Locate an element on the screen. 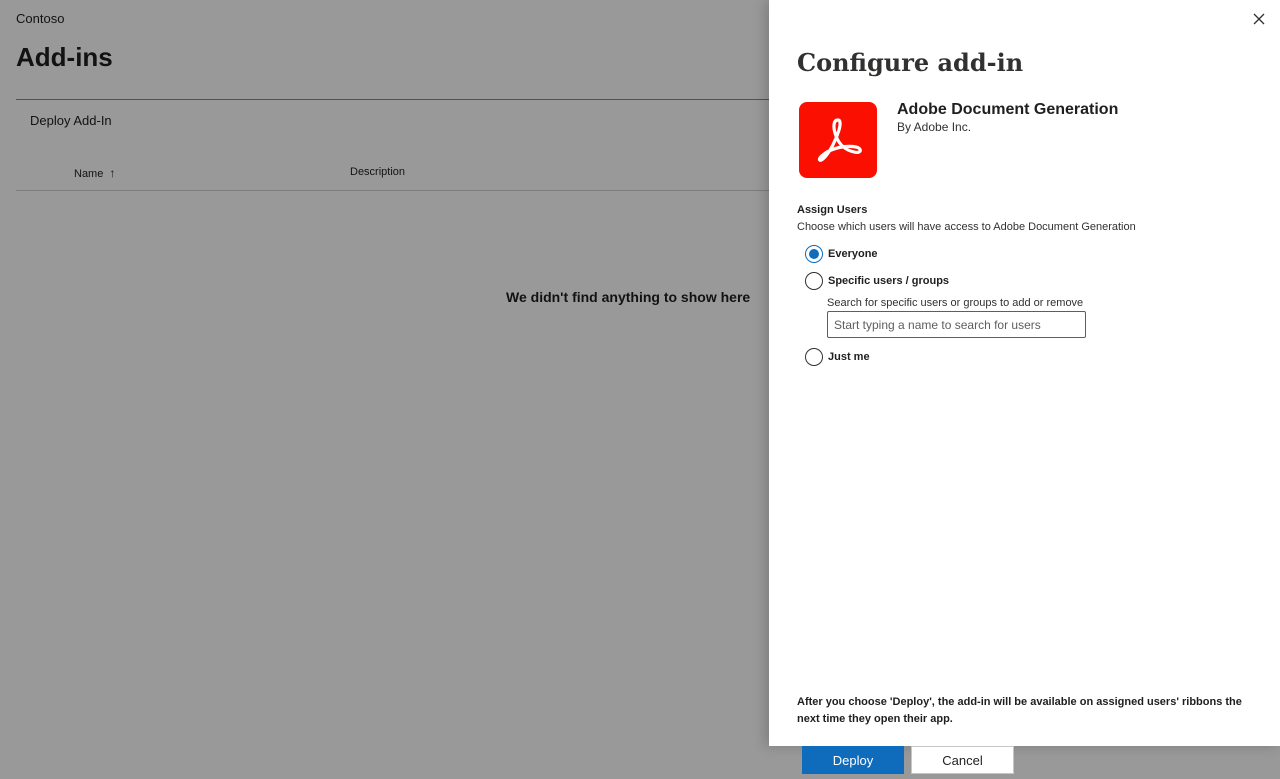 This screenshot has height=779, width=1280. radio-everyone-label: Everyone is located at coordinates (853, 254).